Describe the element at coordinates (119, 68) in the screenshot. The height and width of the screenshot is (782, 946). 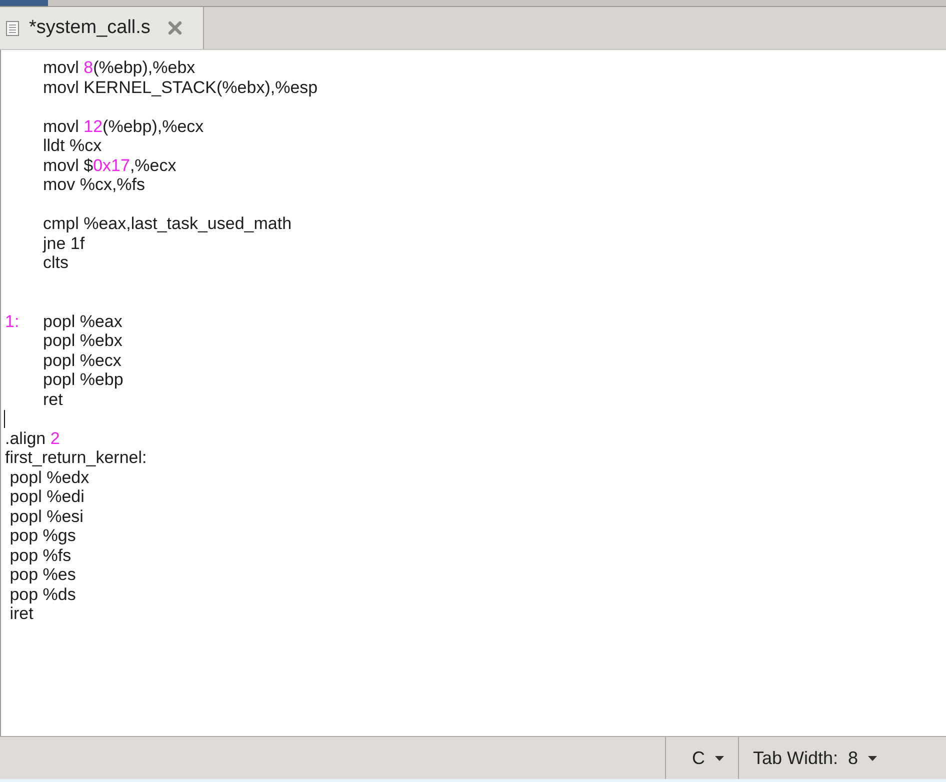
I see `code-line: movl 8(%ebp),%ebx` at that location.